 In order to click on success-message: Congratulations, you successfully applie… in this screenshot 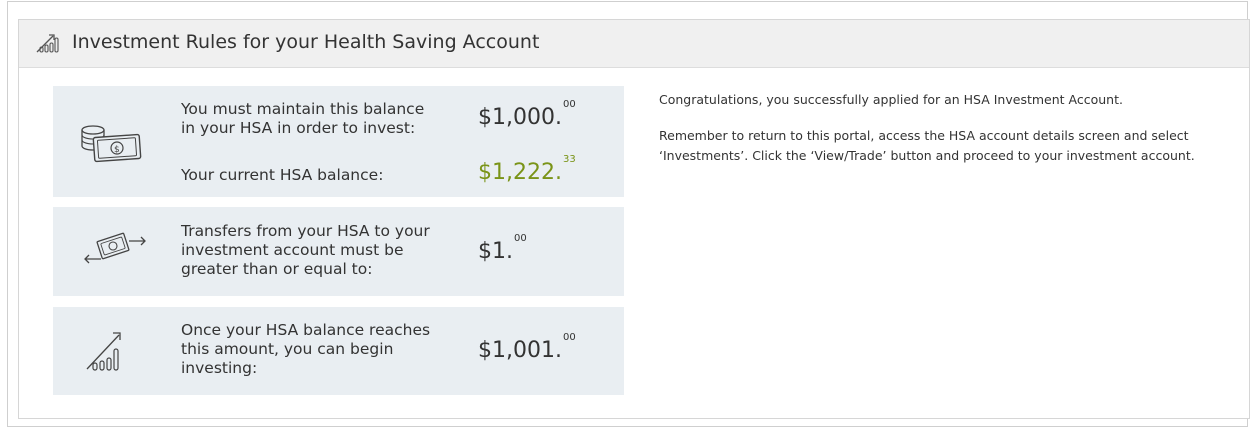, I will do `click(891, 99)`.